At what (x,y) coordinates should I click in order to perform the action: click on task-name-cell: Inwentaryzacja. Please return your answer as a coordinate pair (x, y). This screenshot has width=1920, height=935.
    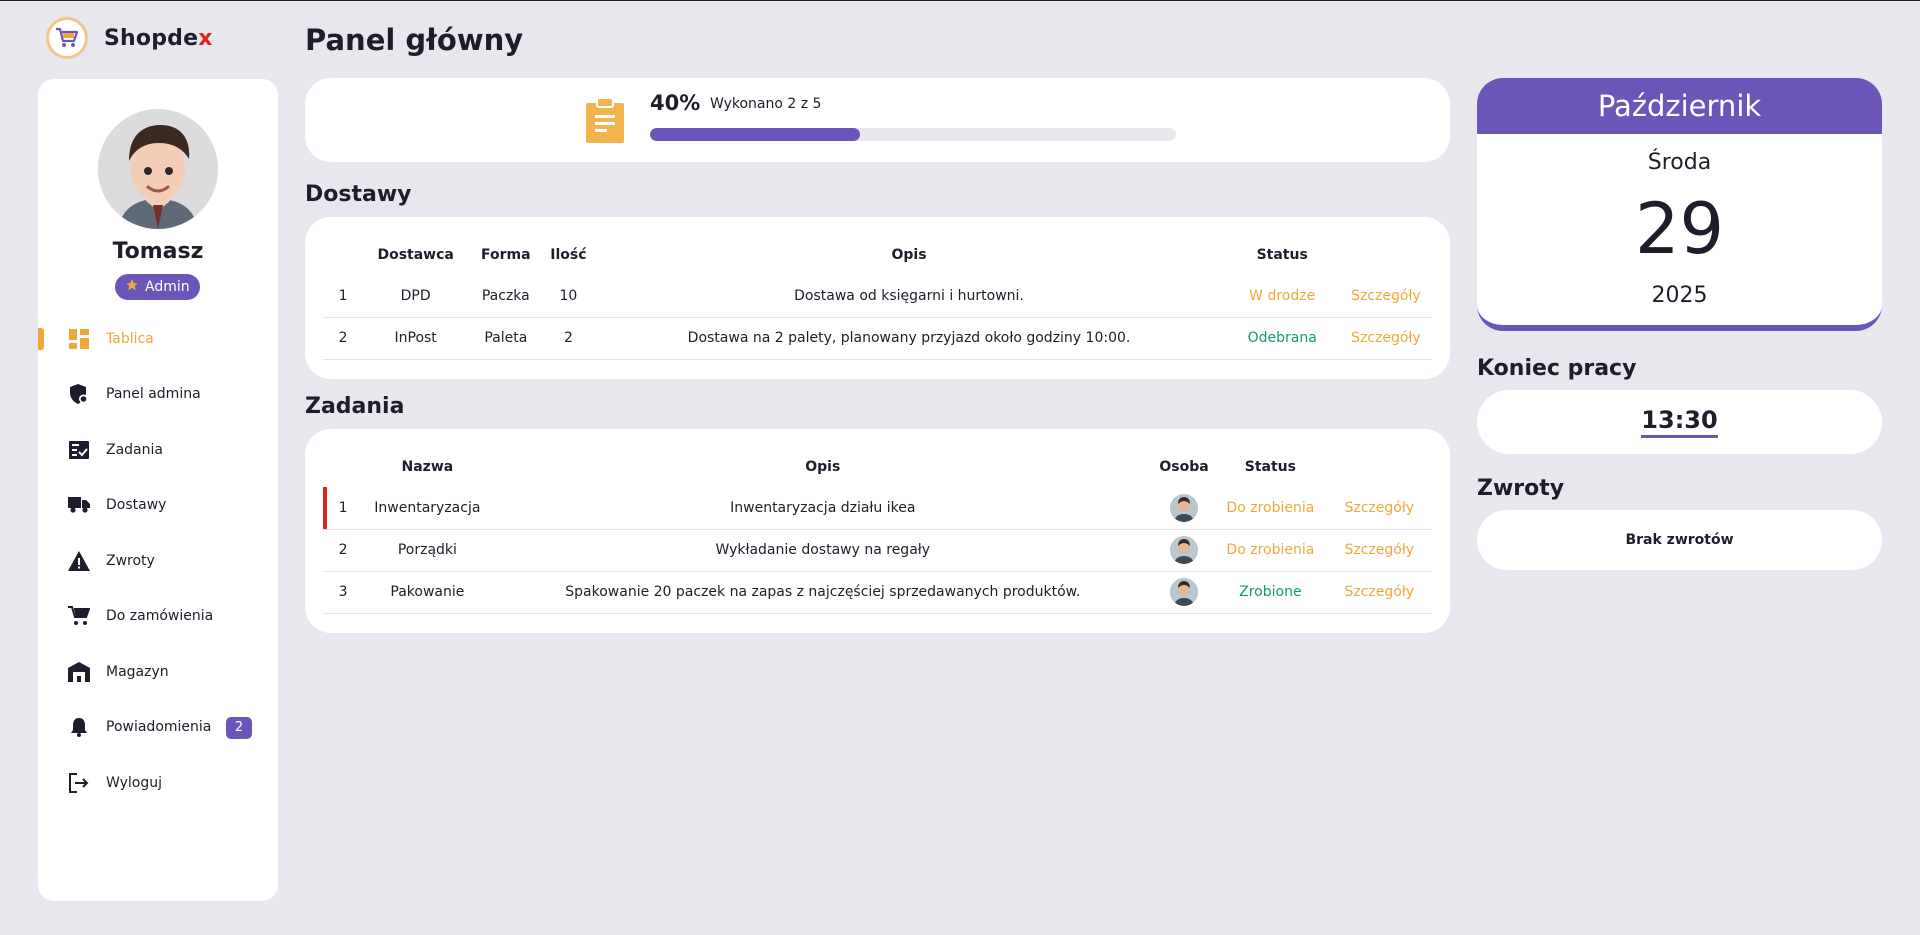
    Looking at the image, I should click on (427, 508).